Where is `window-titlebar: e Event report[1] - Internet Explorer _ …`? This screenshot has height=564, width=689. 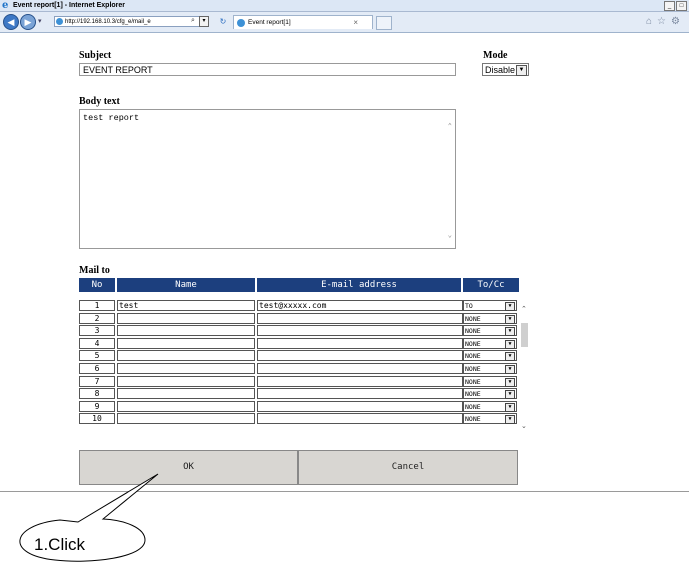 window-titlebar: e Event report[1] - Internet Explorer _ … is located at coordinates (344, 6).